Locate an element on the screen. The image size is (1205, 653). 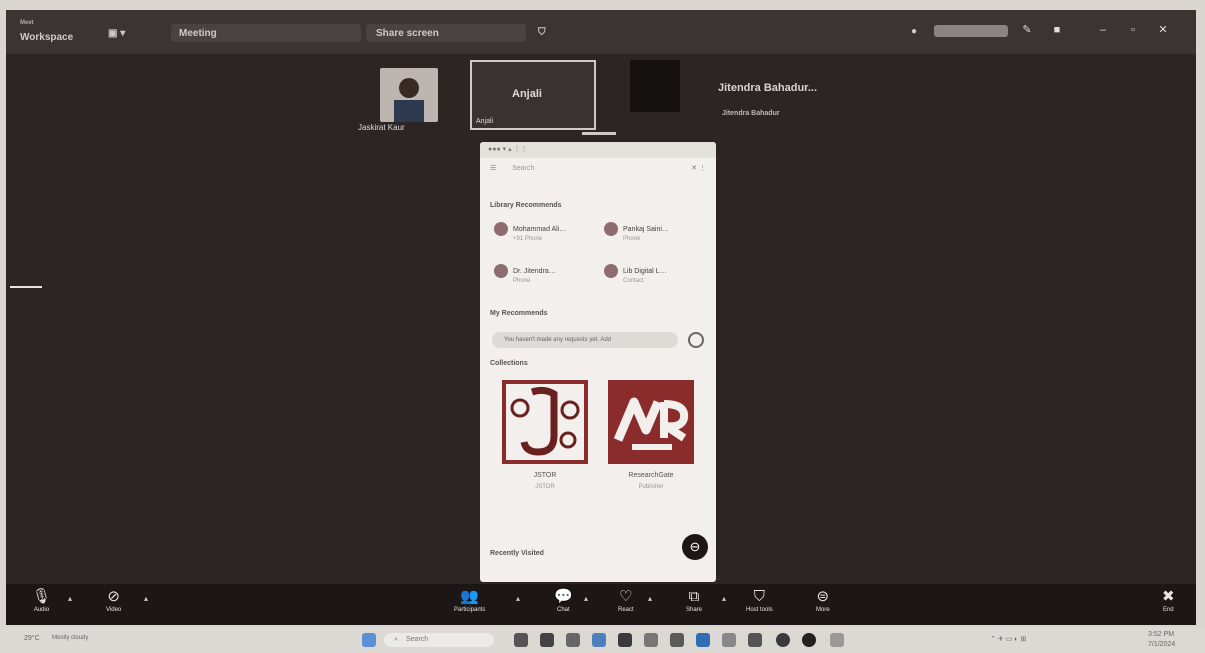
contact-item: Lib Digital L… Contact is located at coordinates (635, 274).